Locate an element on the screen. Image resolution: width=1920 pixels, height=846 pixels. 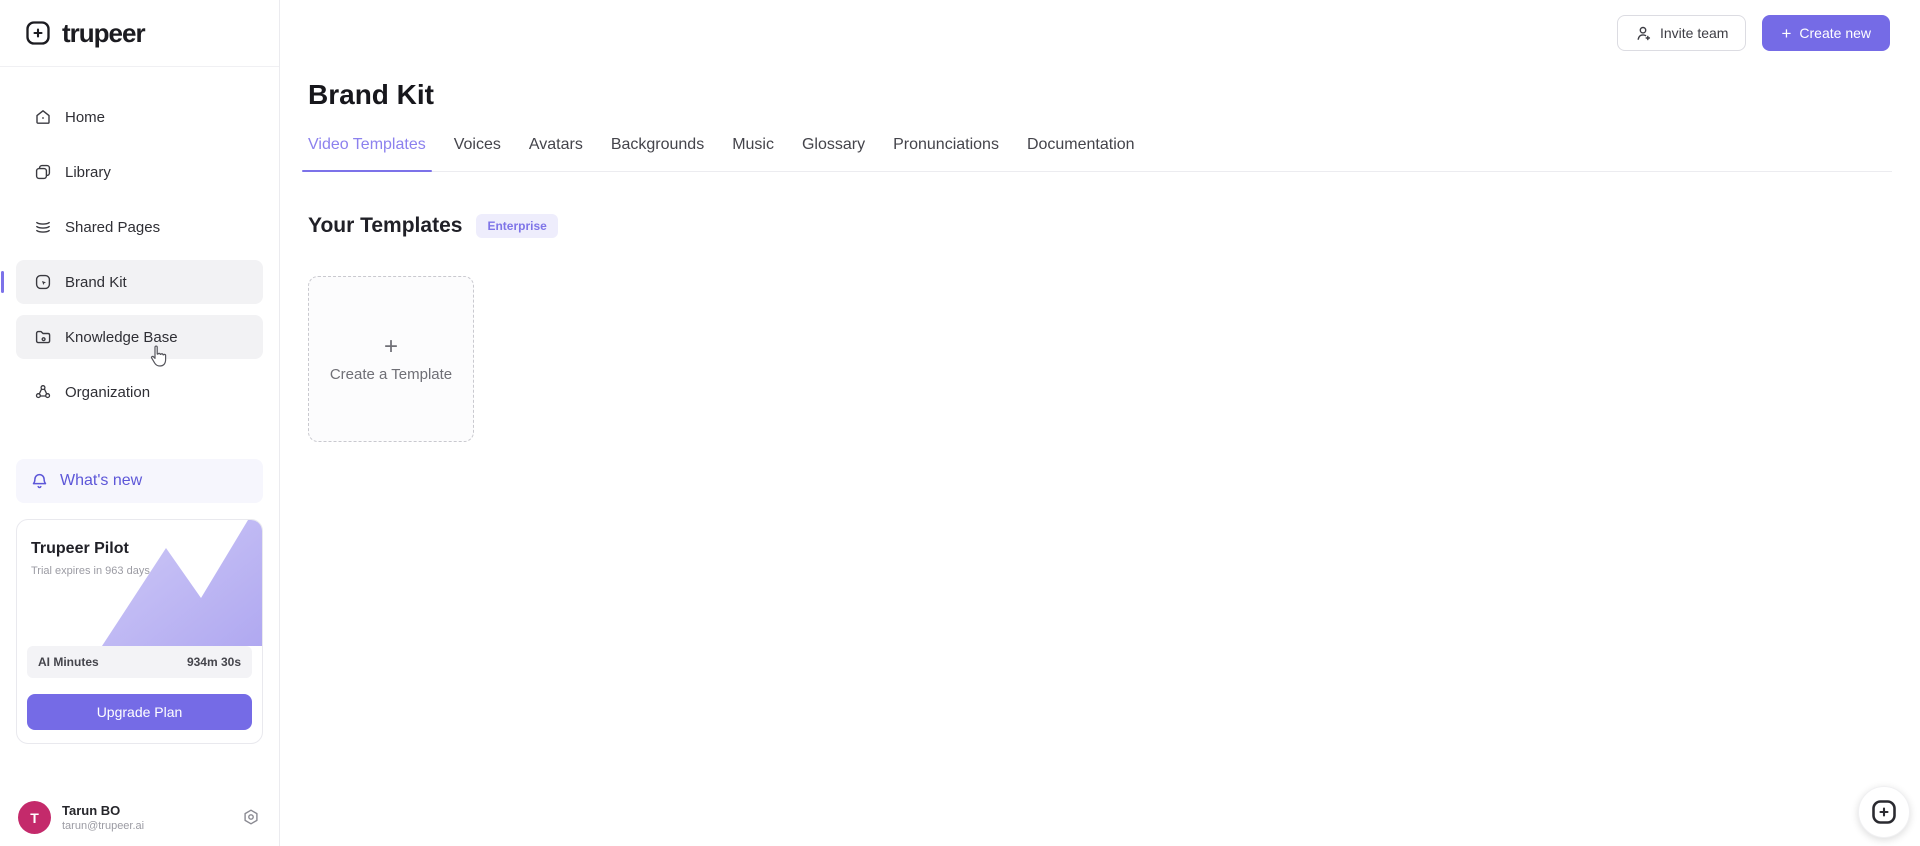
pilot-subtitle: Trial expires in 963 days is located at coordinates (90, 571).